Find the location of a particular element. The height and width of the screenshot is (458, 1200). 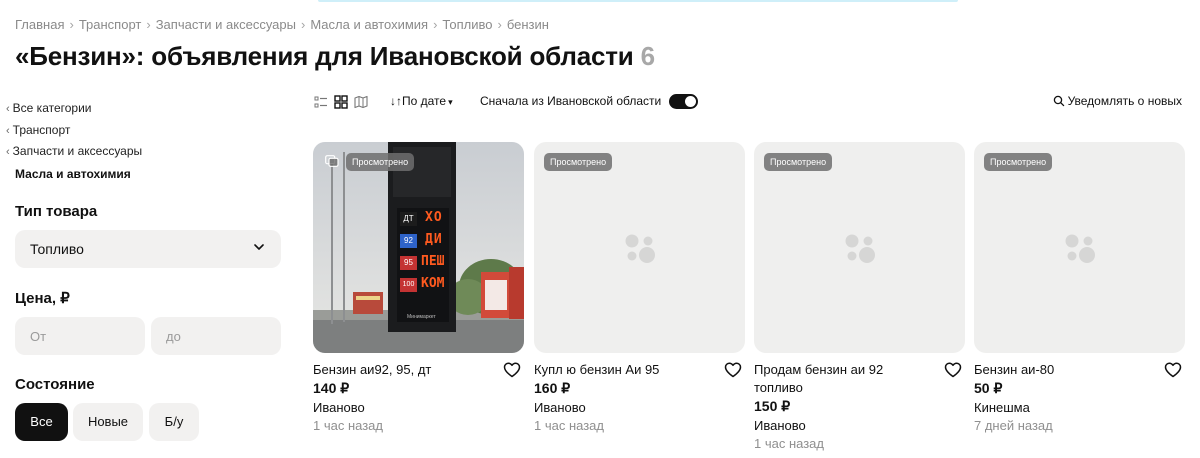

sort-icon: ↓↑ is located at coordinates (396, 101).